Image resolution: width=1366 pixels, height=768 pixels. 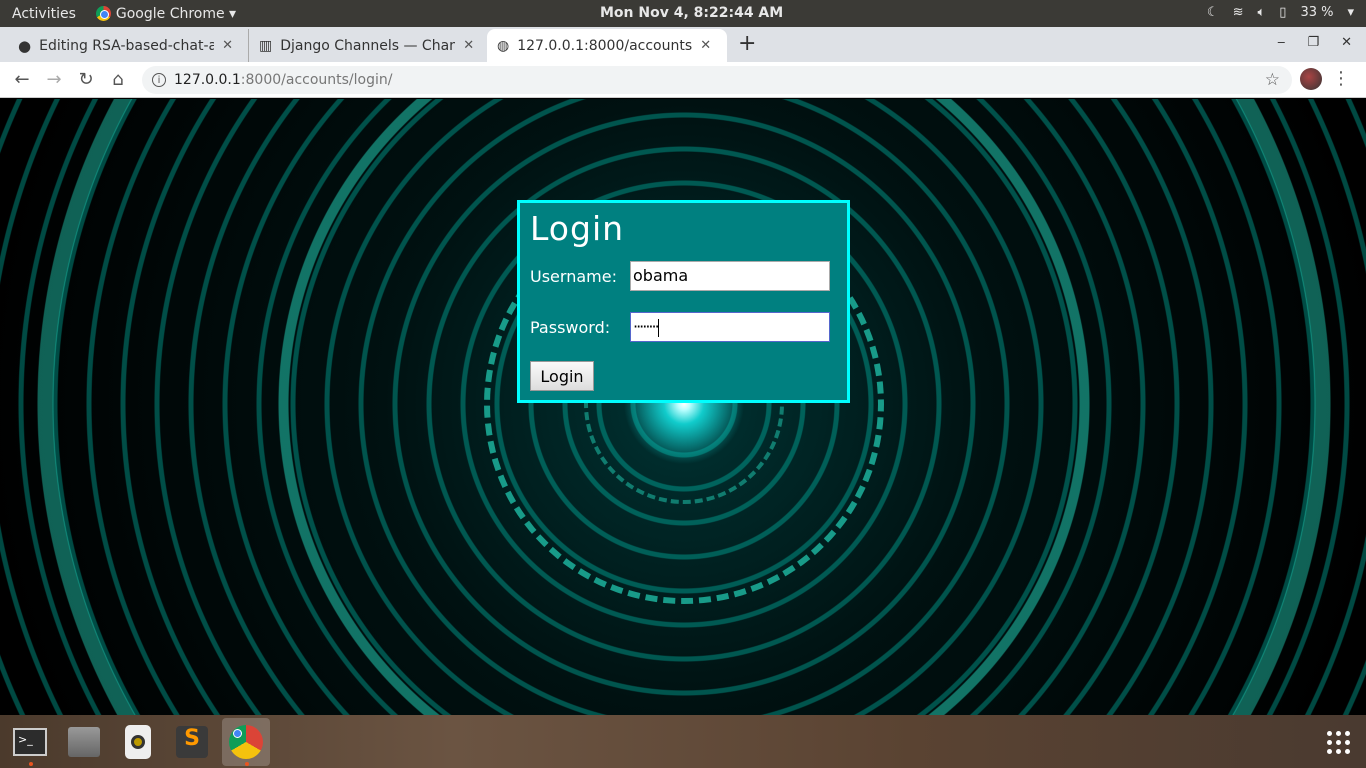 What do you see at coordinates (1311, 79) in the screenshot?
I see `profile-avatar` at bounding box center [1311, 79].